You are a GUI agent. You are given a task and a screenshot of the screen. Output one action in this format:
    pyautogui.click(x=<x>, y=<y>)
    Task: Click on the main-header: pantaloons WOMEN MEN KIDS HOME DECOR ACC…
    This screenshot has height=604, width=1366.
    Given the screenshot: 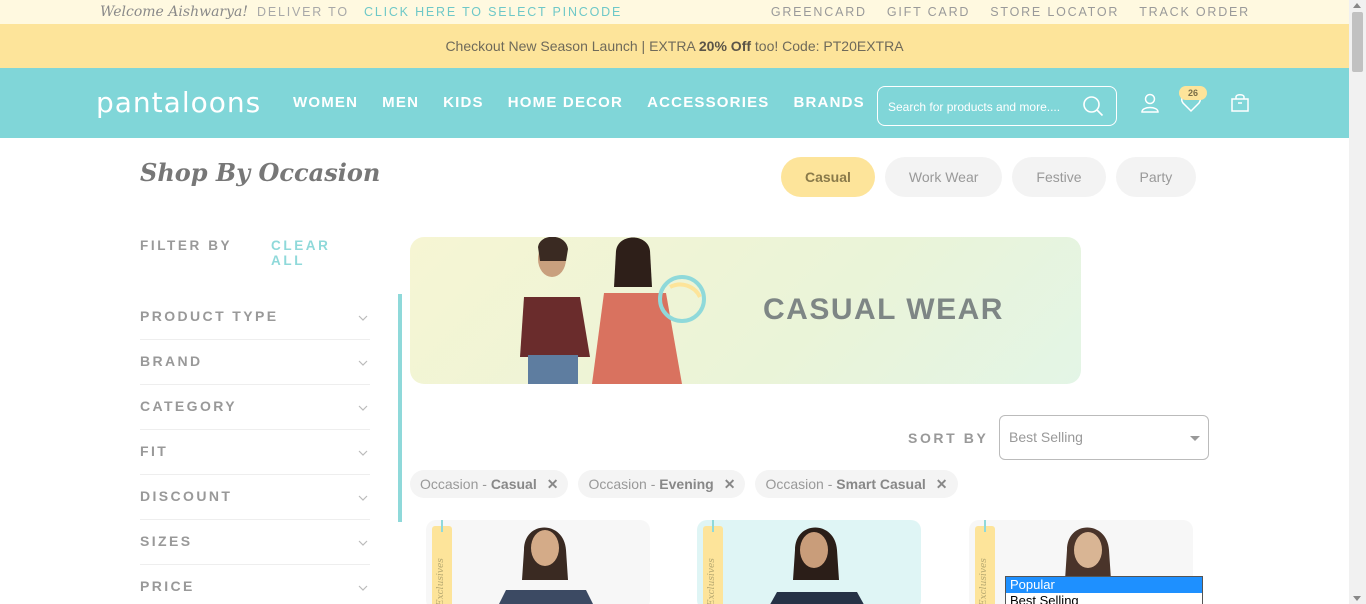 What is the action you would take?
    pyautogui.click(x=674, y=103)
    